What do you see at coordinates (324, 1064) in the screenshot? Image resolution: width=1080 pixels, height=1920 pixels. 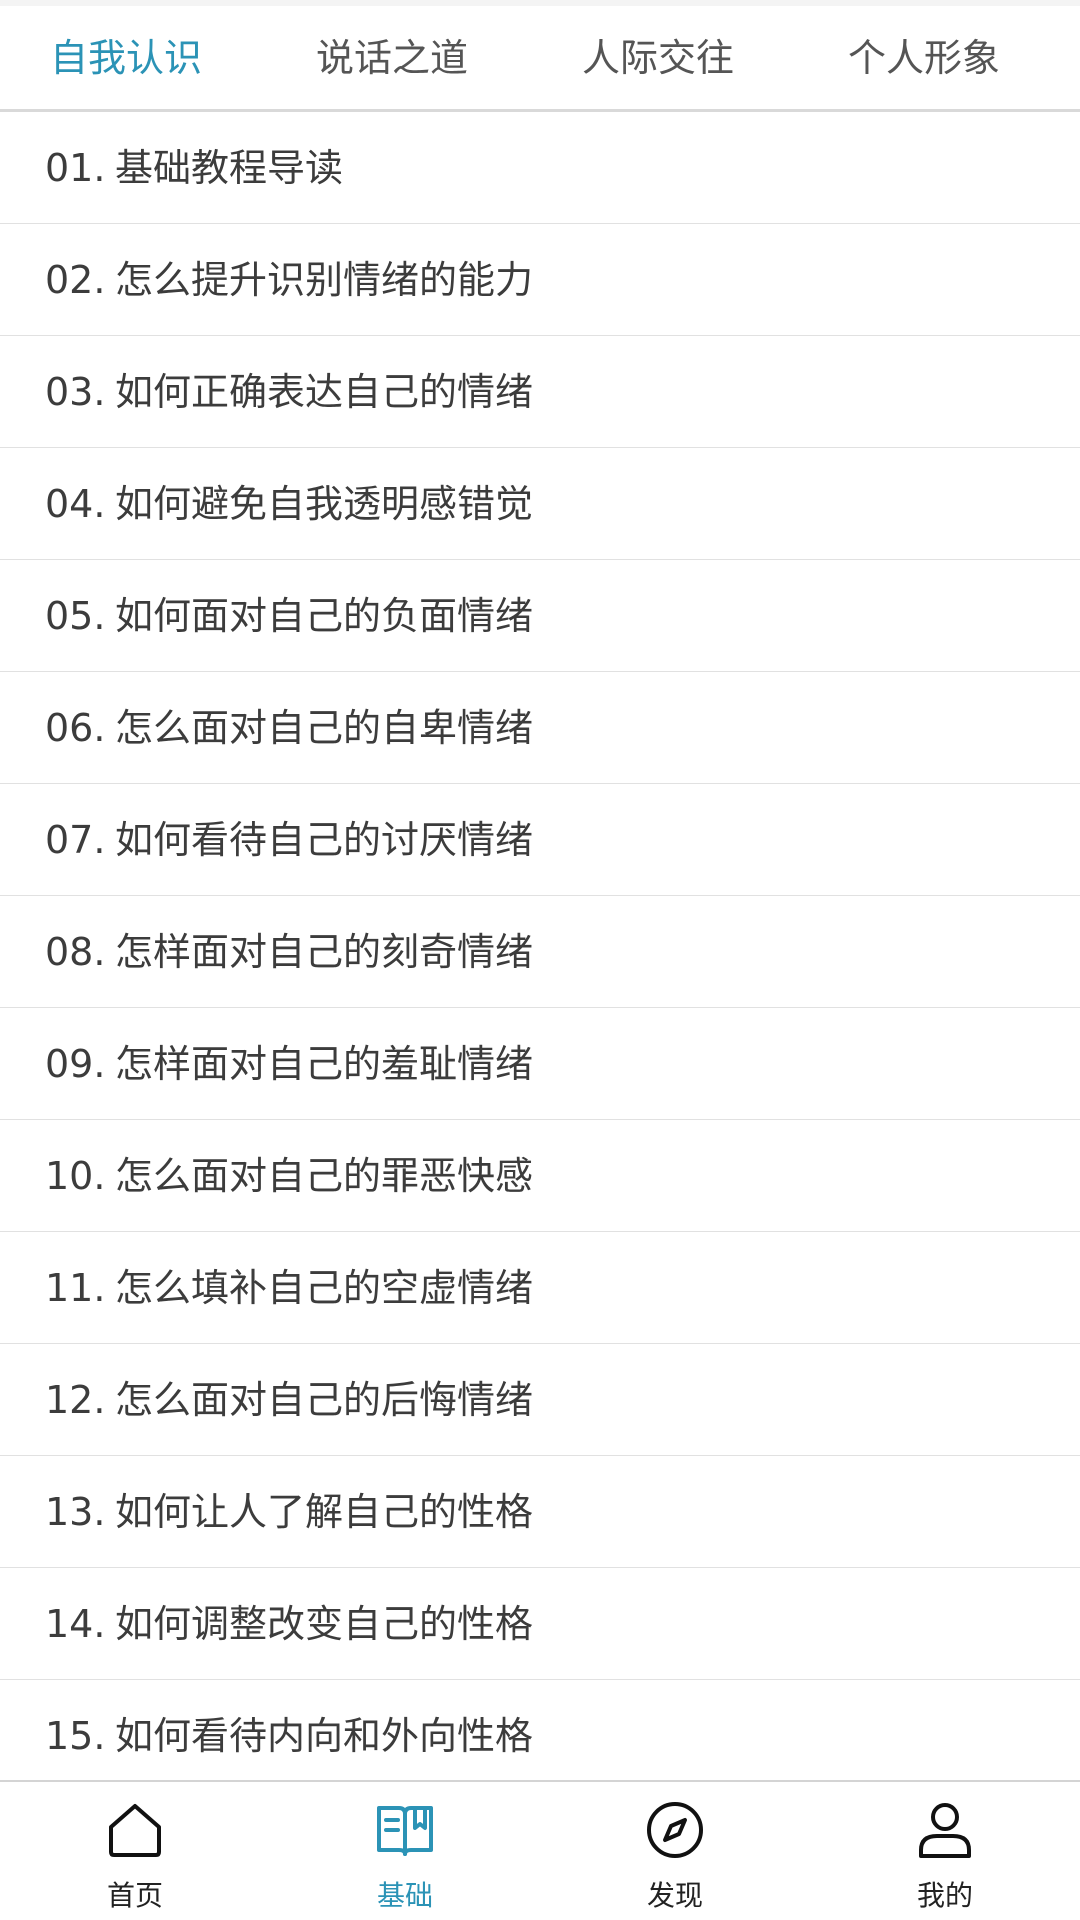 I see `lesson-title: 怎样面对自己的羞耻情绪` at bounding box center [324, 1064].